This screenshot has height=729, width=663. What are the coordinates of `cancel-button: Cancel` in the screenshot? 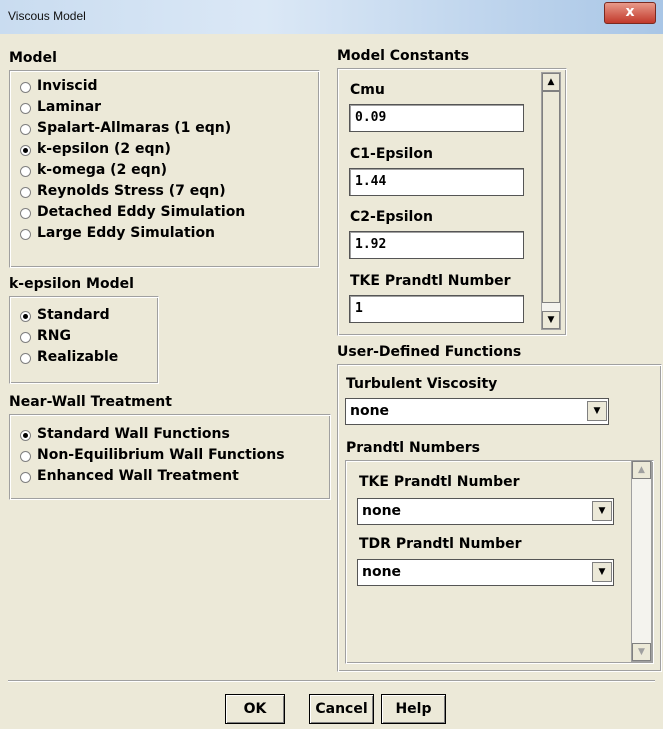 It's located at (341, 709).